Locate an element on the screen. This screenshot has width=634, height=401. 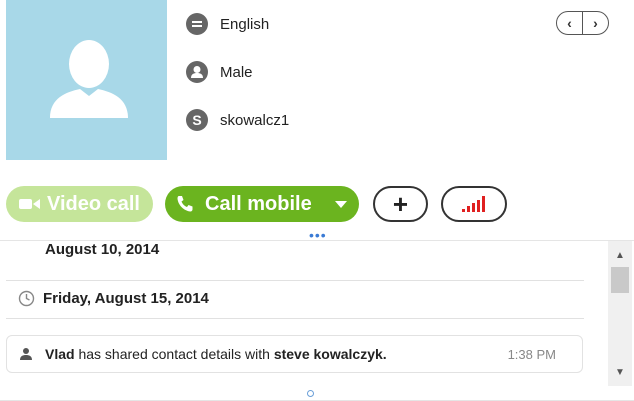
language-row: English is located at coordinates (227, 24).